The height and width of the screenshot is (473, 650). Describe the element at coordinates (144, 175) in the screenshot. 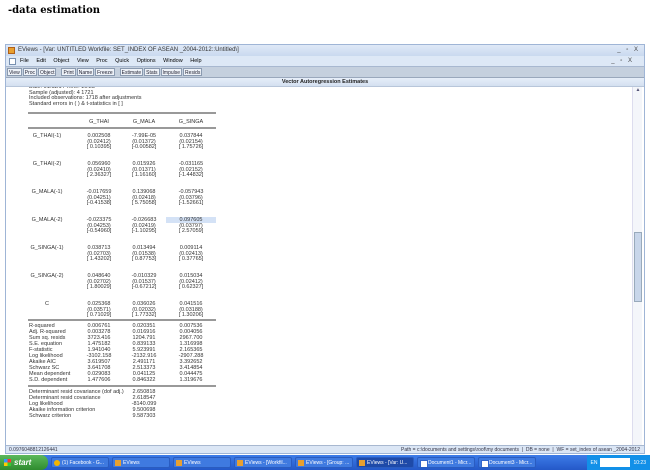

I see `coefficient-cell: [ 1.16160]` at that location.